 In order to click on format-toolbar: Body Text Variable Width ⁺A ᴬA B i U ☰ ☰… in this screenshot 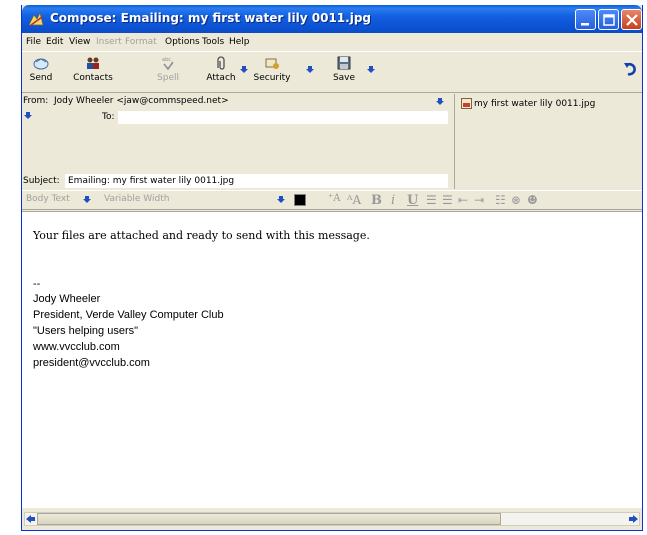, I will do `click(332, 200)`.